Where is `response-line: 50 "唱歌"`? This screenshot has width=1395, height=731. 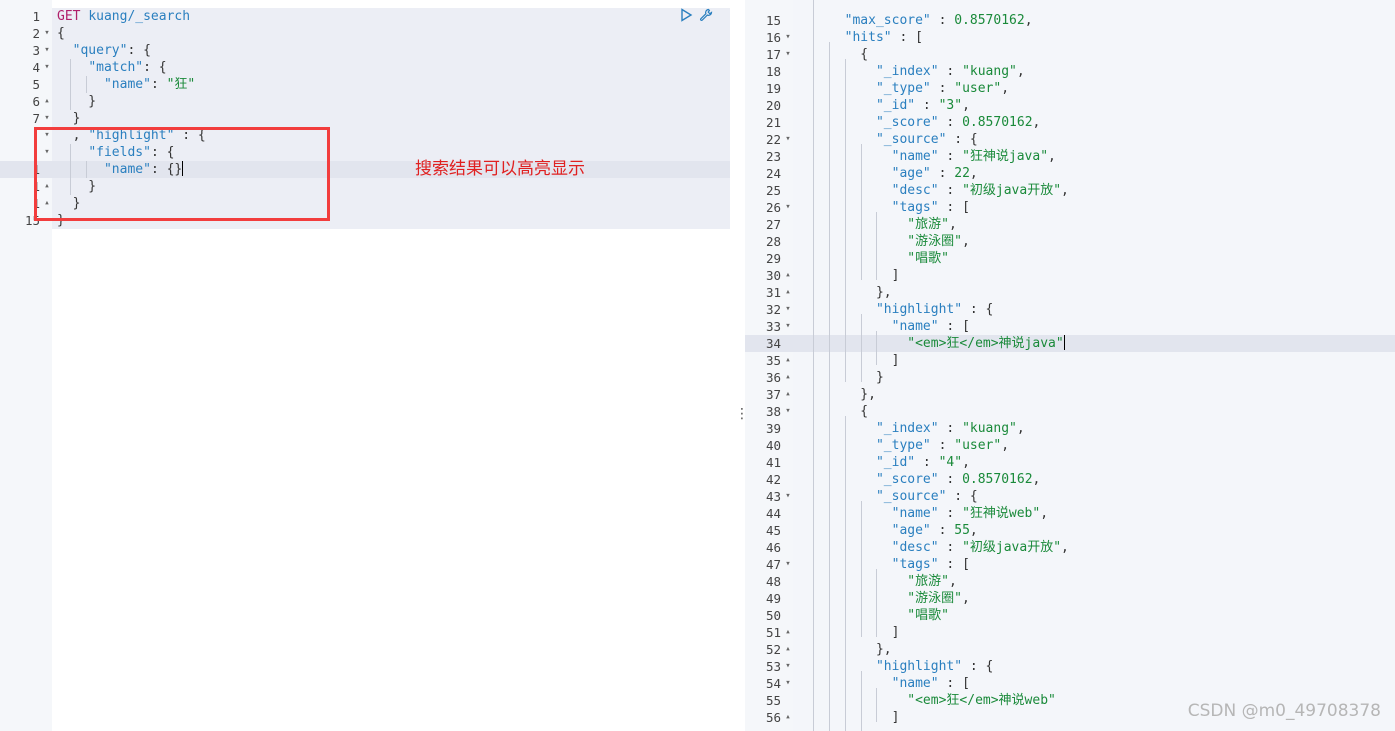 response-line: 50 "唱歌" is located at coordinates (1070, 615).